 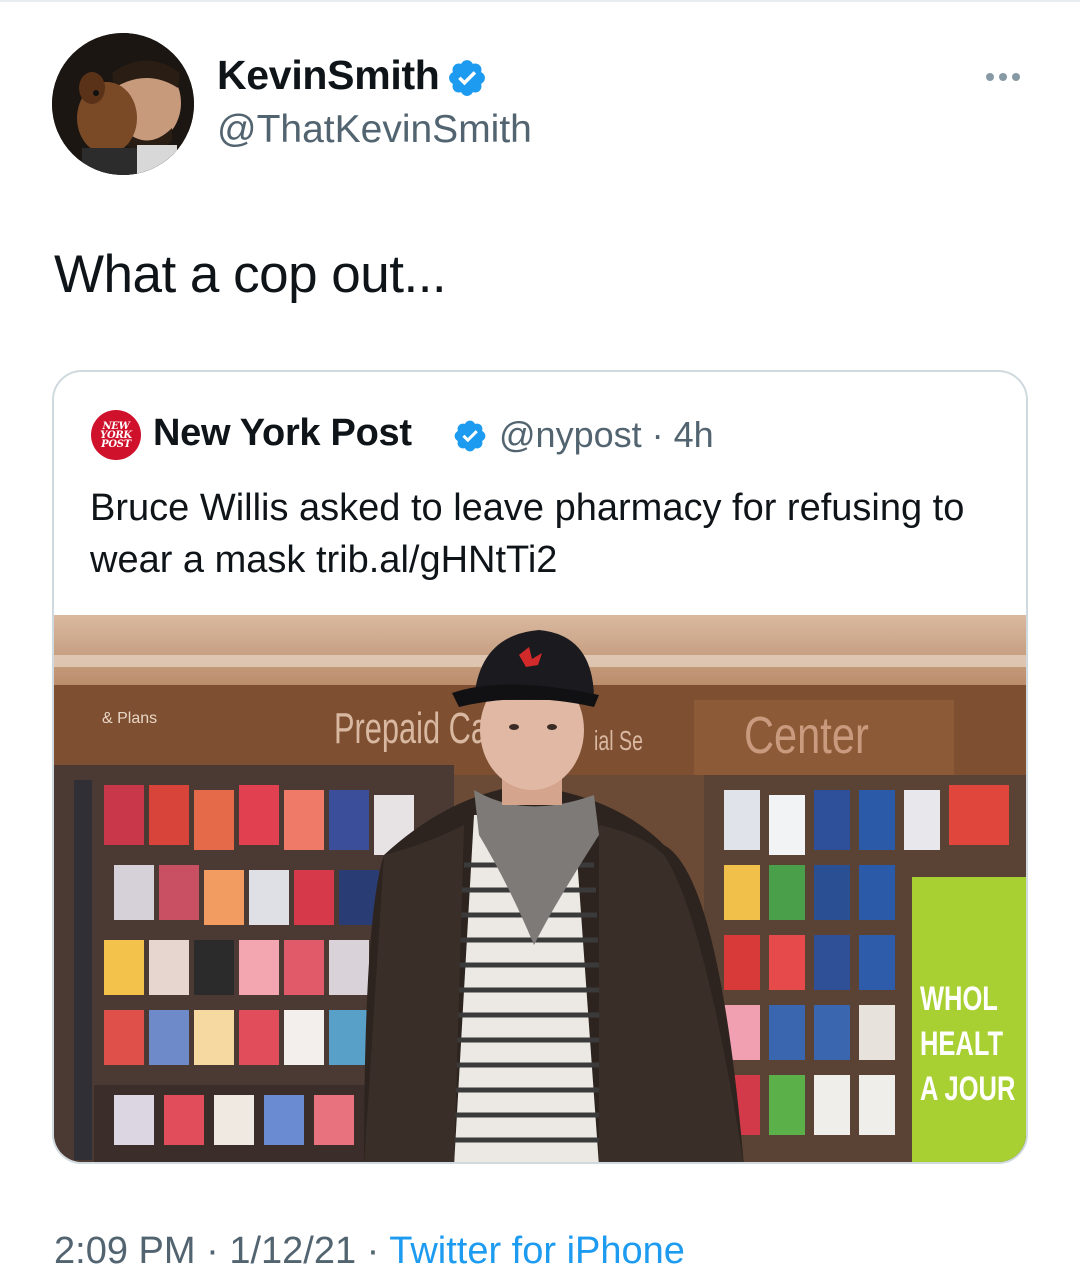 What do you see at coordinates (328, 75) in the screenshot?
I see `author-name: KevinSmith` at bounding box center [328, 75].